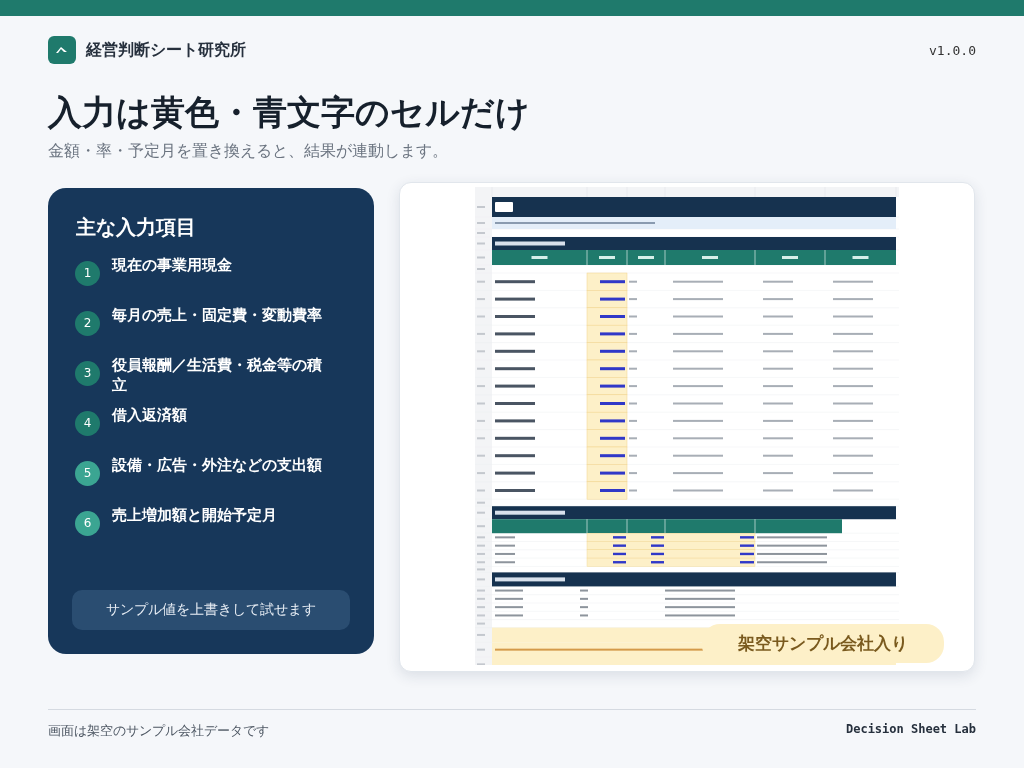  Describe the element at coordinates (172, 265) in the screenshot. I see `item-label: 現在の事業用現金` at that location.